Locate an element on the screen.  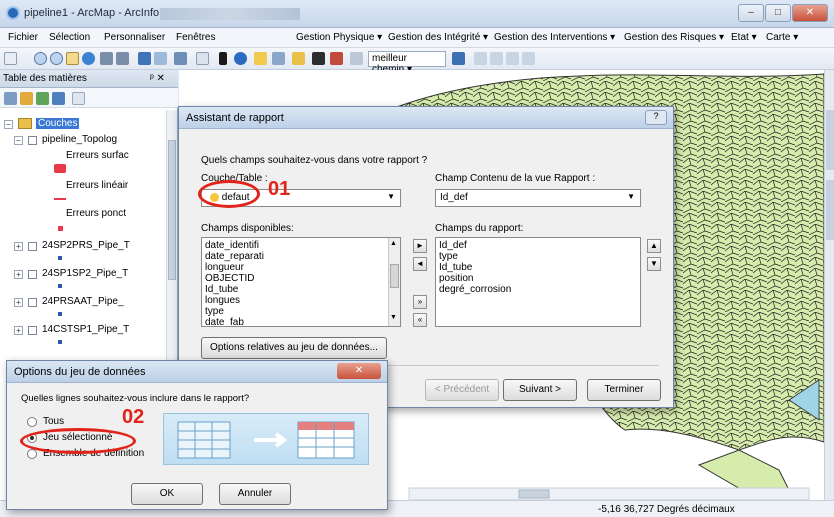
layer-5-checkbox is located at coordinates (32, 330).